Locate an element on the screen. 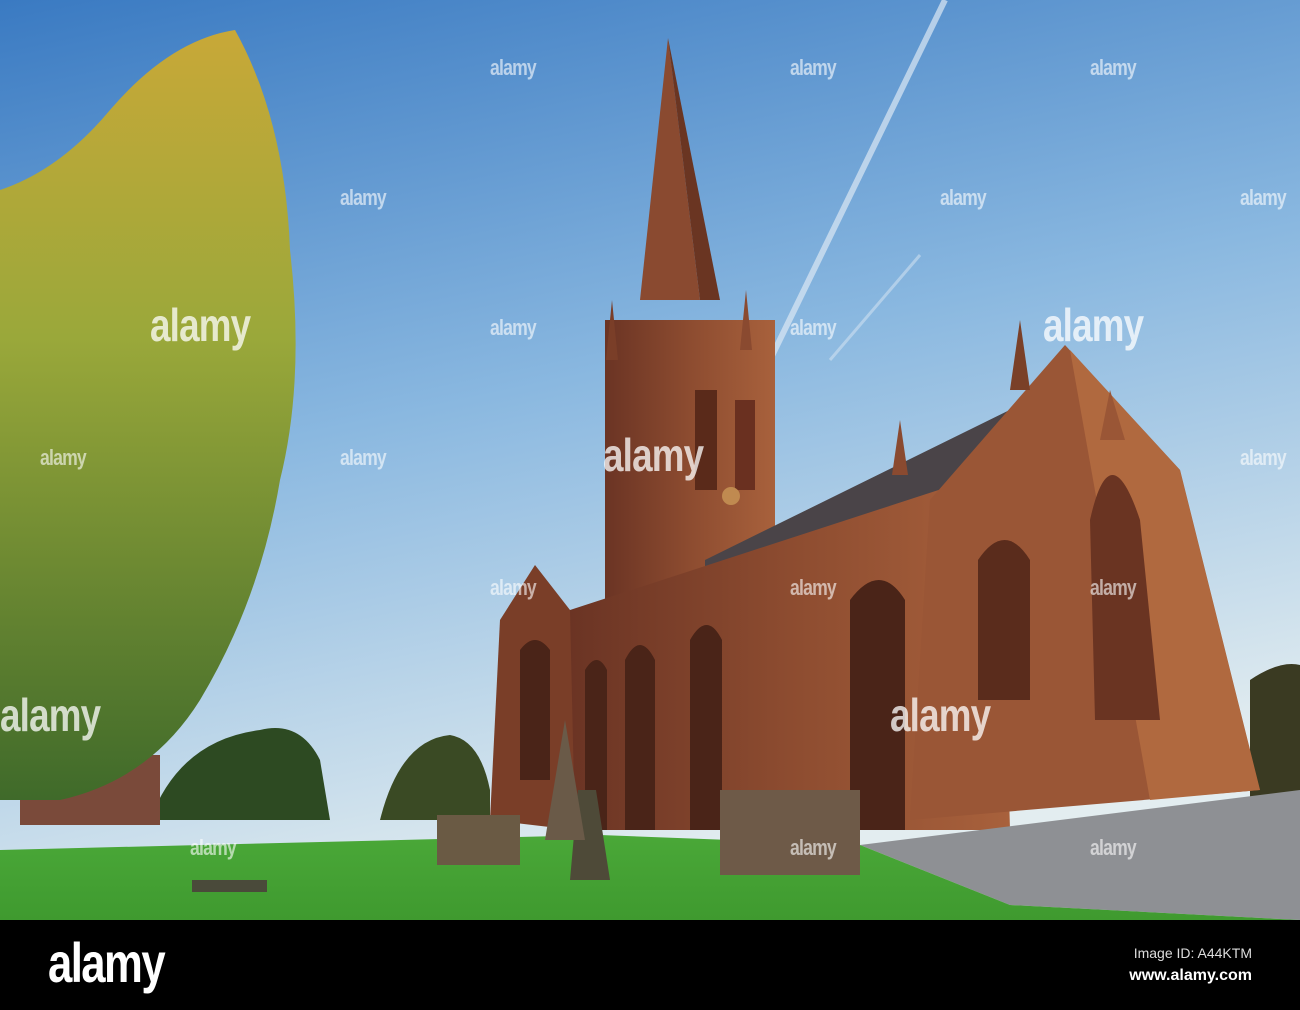 The image size is (1300, 1010). footer-bar: alamy Image ID: A44KTM www.alamy.com is located at coordinates (650, 965).